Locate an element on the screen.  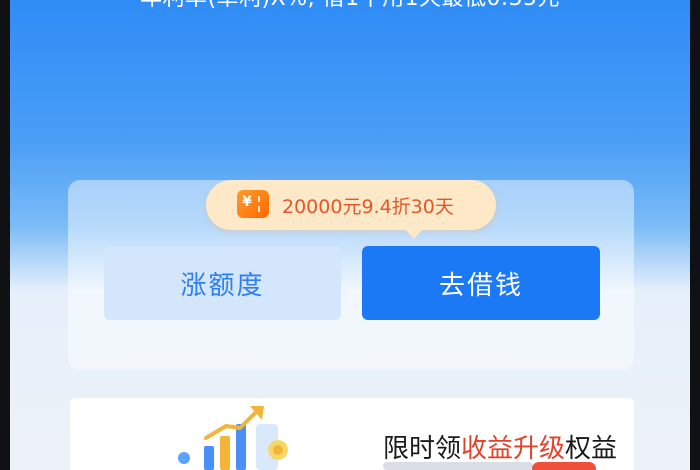
promo-title-highlight: 收益升级 is located at coordinates (513, 449).